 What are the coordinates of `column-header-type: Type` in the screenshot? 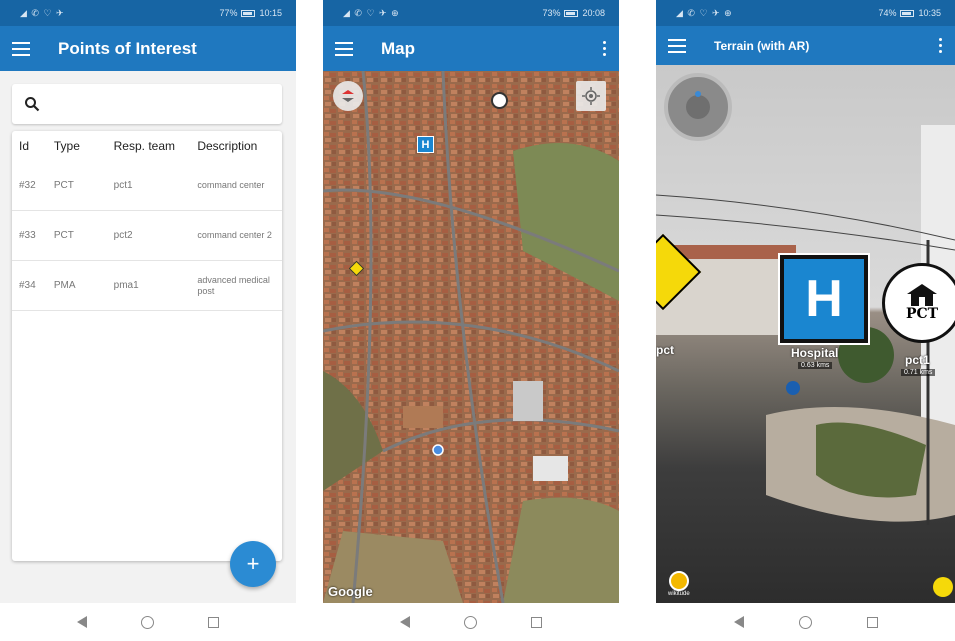 It's located at (66, 146).